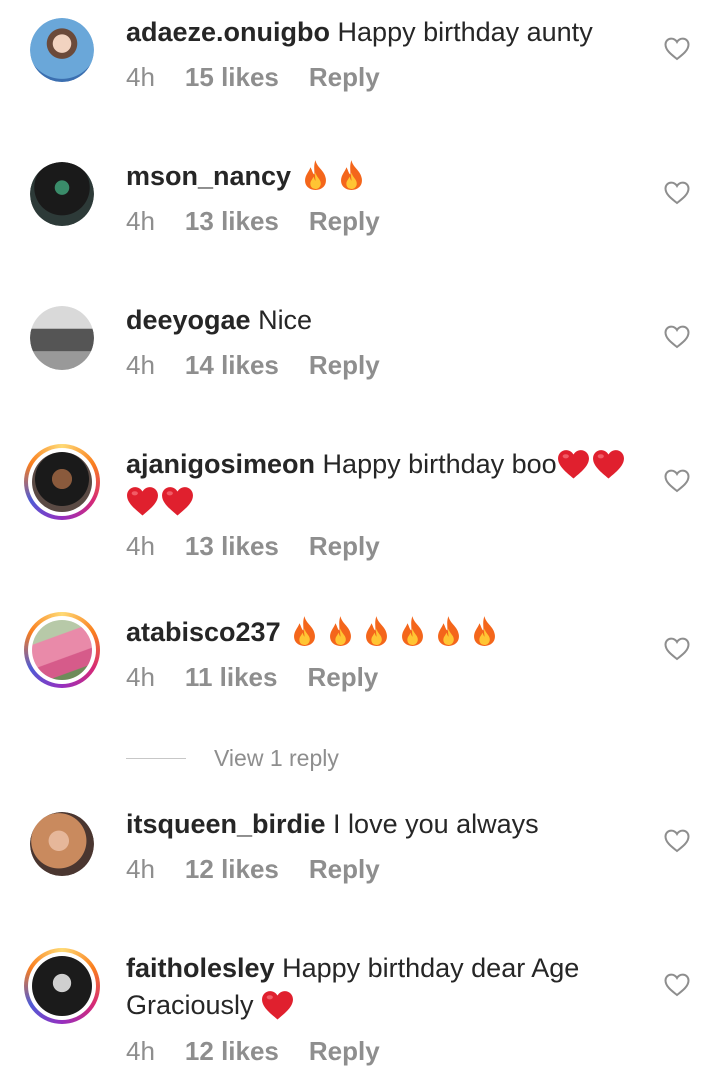  Describe the element at coordinates (432, 824) in the screenshot. I see `comment-body: I love you always` at that location.